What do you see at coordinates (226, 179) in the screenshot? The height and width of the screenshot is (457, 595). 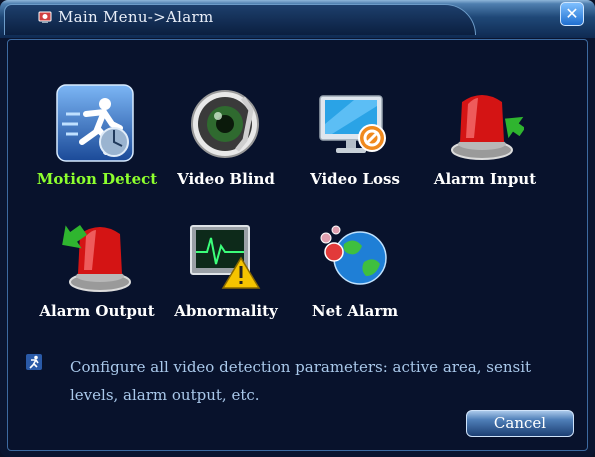 I see `menu-label-video-blind: Video Blind` at bounding box center [226, 179].